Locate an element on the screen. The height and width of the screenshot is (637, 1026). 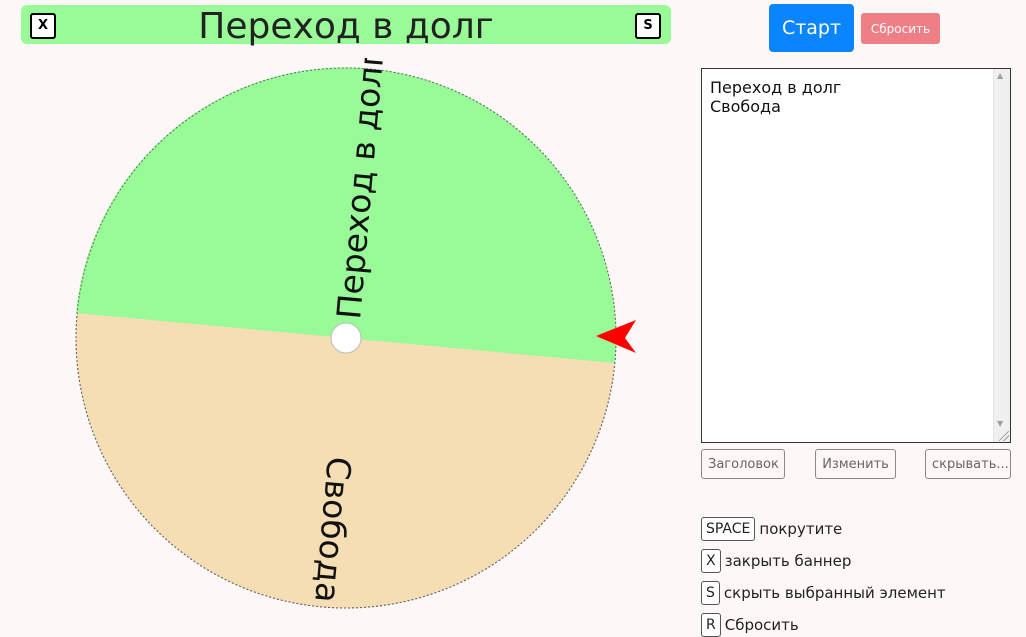
result-banner: Переход в долг X S is located at coordinates (346, 26).